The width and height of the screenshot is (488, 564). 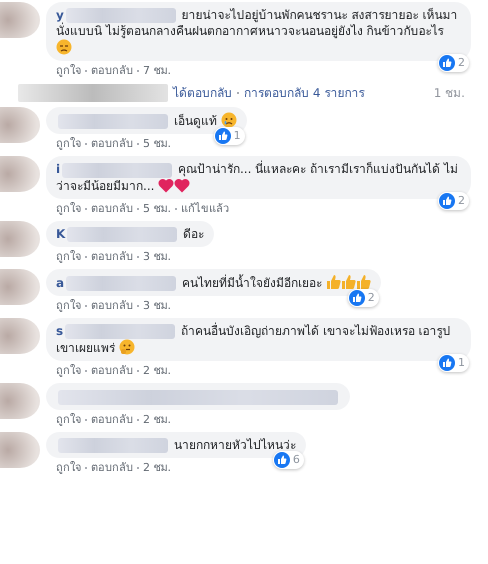 I want to click on comment-text: y ยายน่าจะไปอยู่บ้านพักคนชรานะ สงสารยายอะ เห็นมานั่งแบบนิ ไม่รู้ตอนกลางคืนฝนตกอากาศหนาวจะนอนอยู่ยังไง กินข้าวกับอะไร, so click(x=258, y=31).